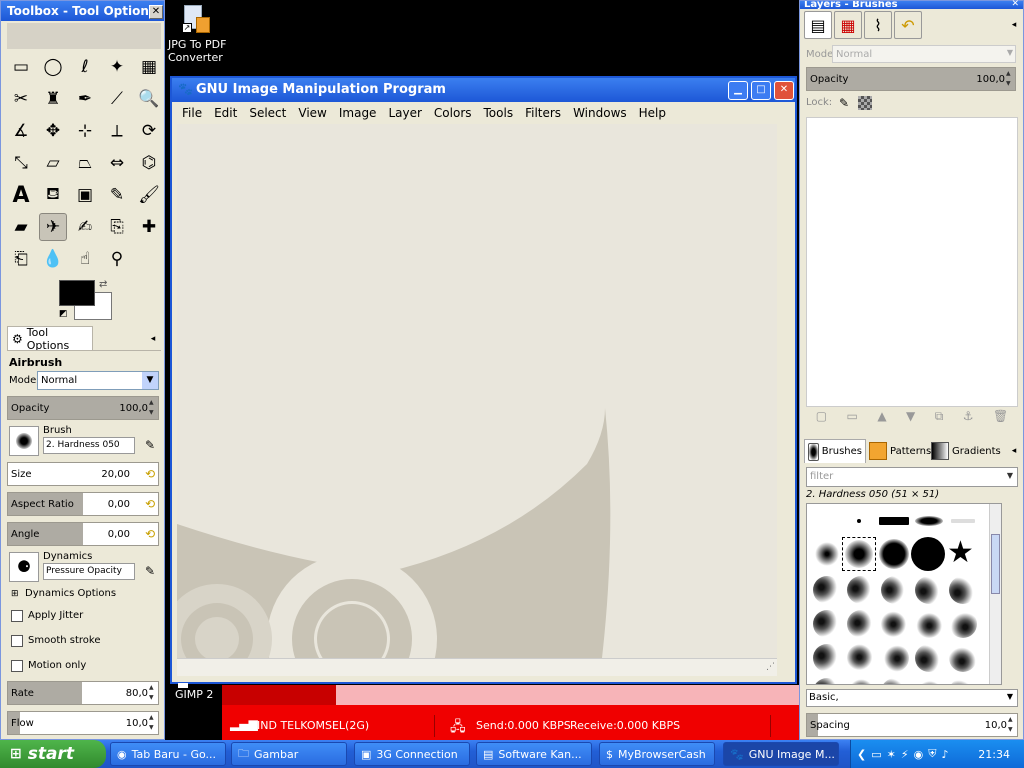 This screenshot has width=1024, height=768. Describe the element at coordinates (117, 227) in the screenshot. I see `clone-icon: ⎘` at that location.